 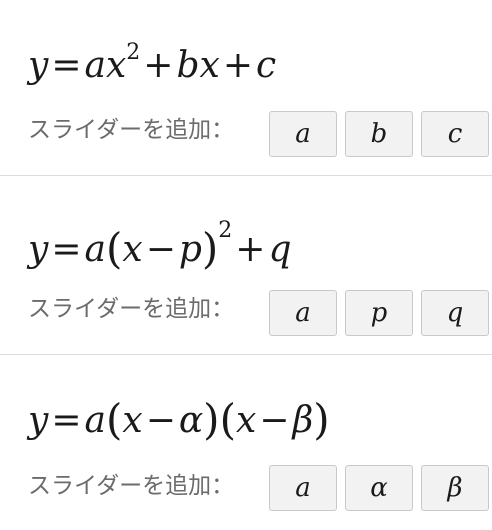 What do you see at coordinates (379, 134) in the screenshot?
I see `add-slider-b-button: b` at bounding box center [379, 134].